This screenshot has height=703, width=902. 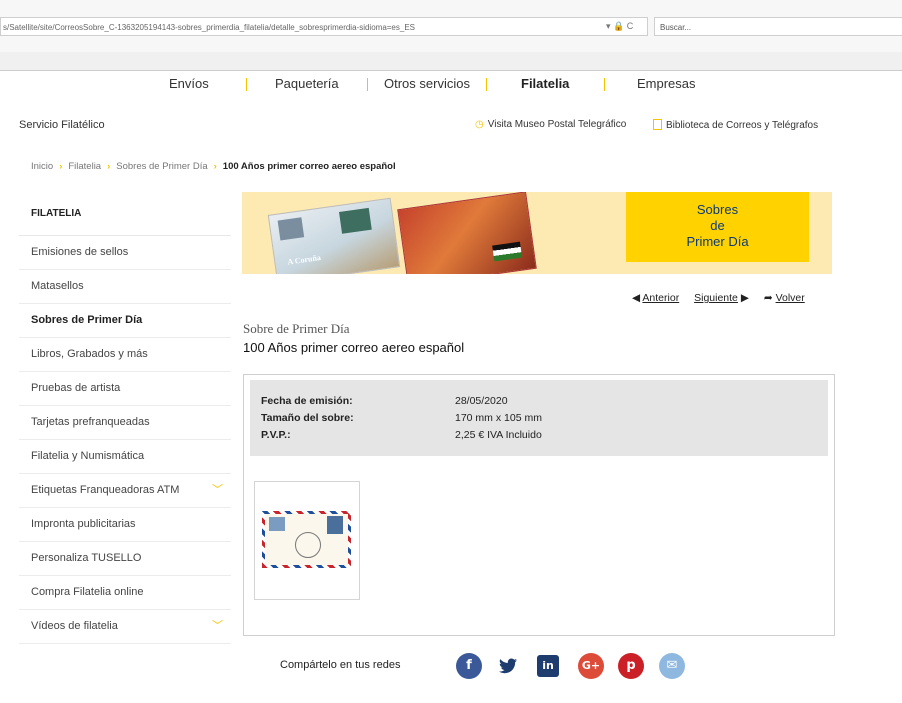 What do you see at coordinates (125, 389) in the screenshot?
I see `sidebar-item-pruebas: Pruebas de artista` at bounding box center [125, 389].